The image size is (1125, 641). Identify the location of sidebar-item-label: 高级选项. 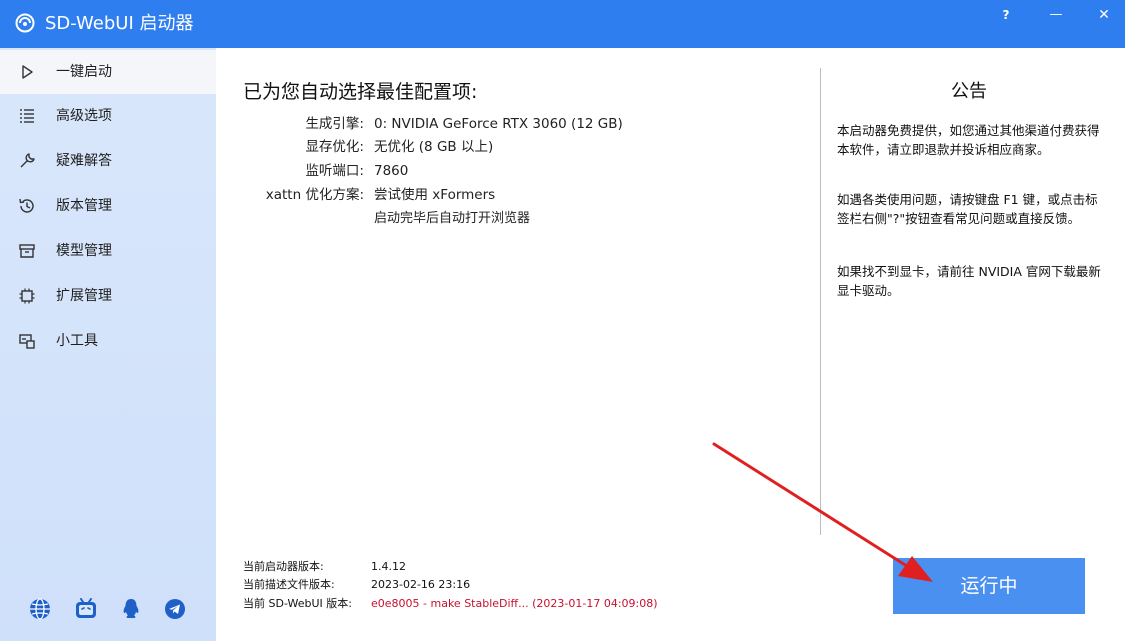
(84, 116).